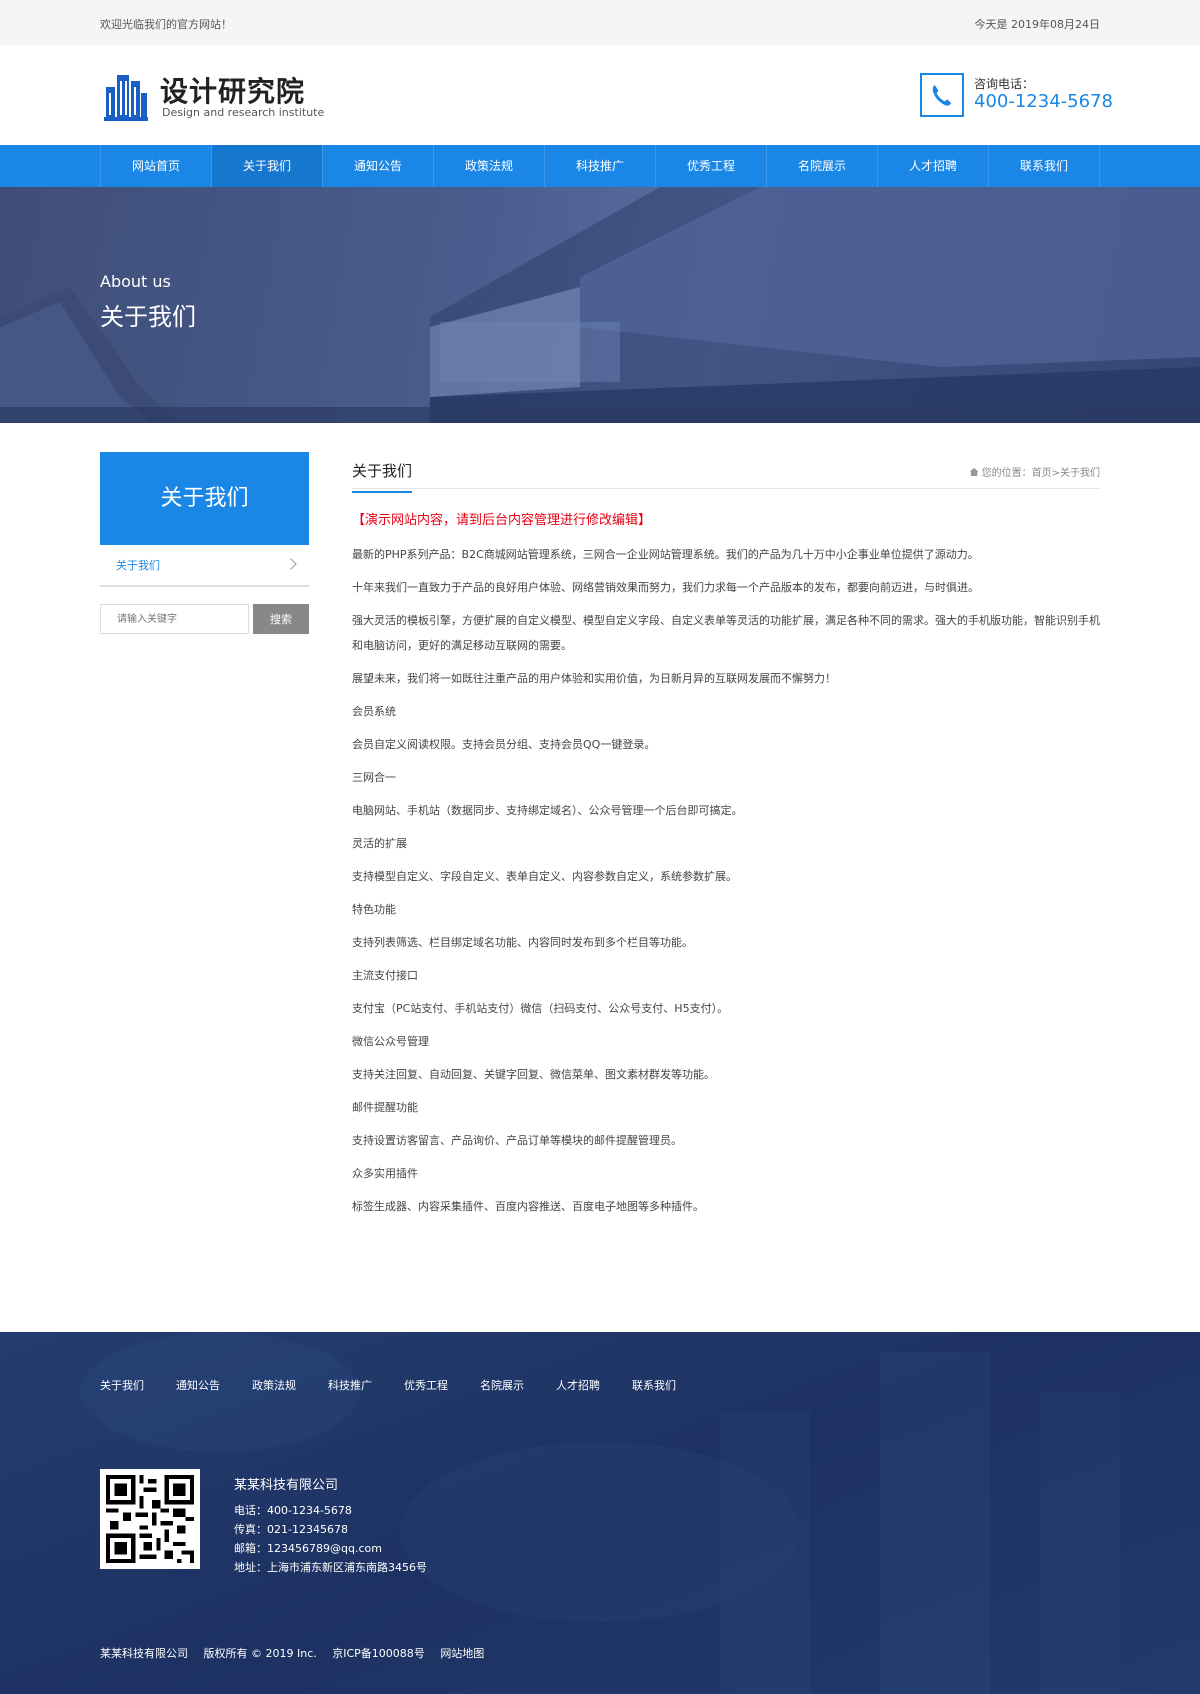  What do you see at coordinates (385, 1107) in the screenshot?
I see `article-paragraph: 邮件提醒功能` at bounding box center [385, 1107].